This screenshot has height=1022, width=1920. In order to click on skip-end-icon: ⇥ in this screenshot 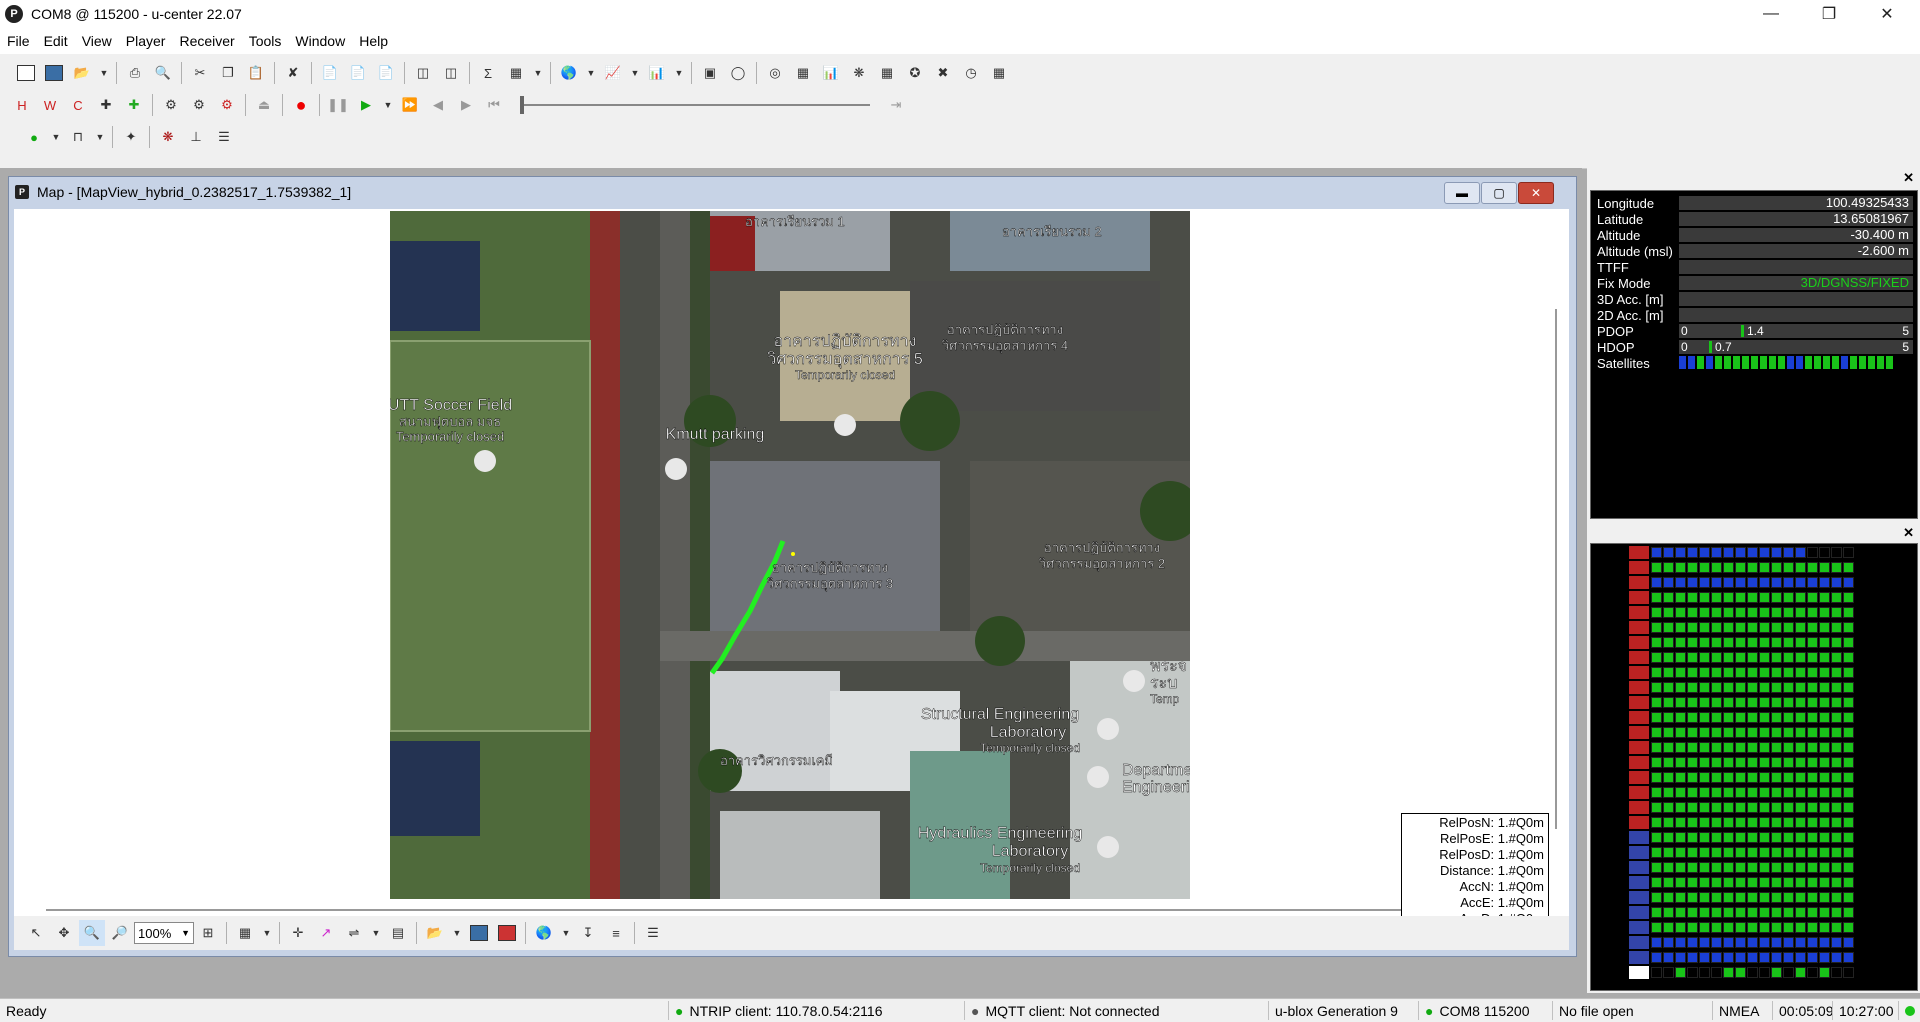, I will do `click(896, 105)`.